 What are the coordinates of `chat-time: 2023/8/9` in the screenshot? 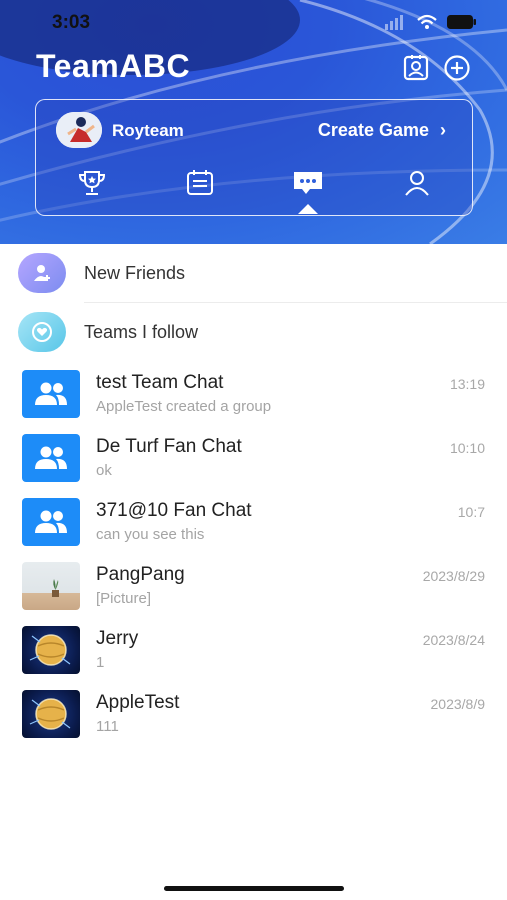 It's located at (458, 704).